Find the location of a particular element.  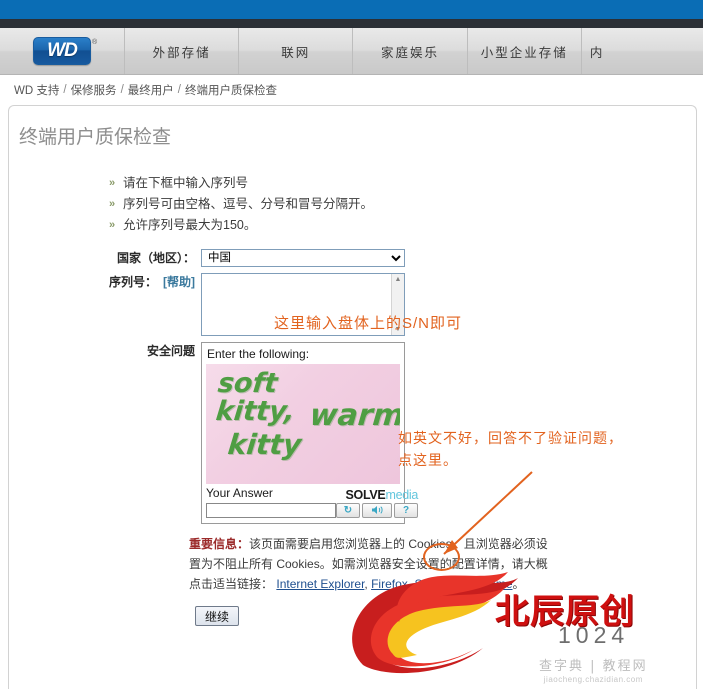

country-select: 中国 is located at coordinates (303, 258).